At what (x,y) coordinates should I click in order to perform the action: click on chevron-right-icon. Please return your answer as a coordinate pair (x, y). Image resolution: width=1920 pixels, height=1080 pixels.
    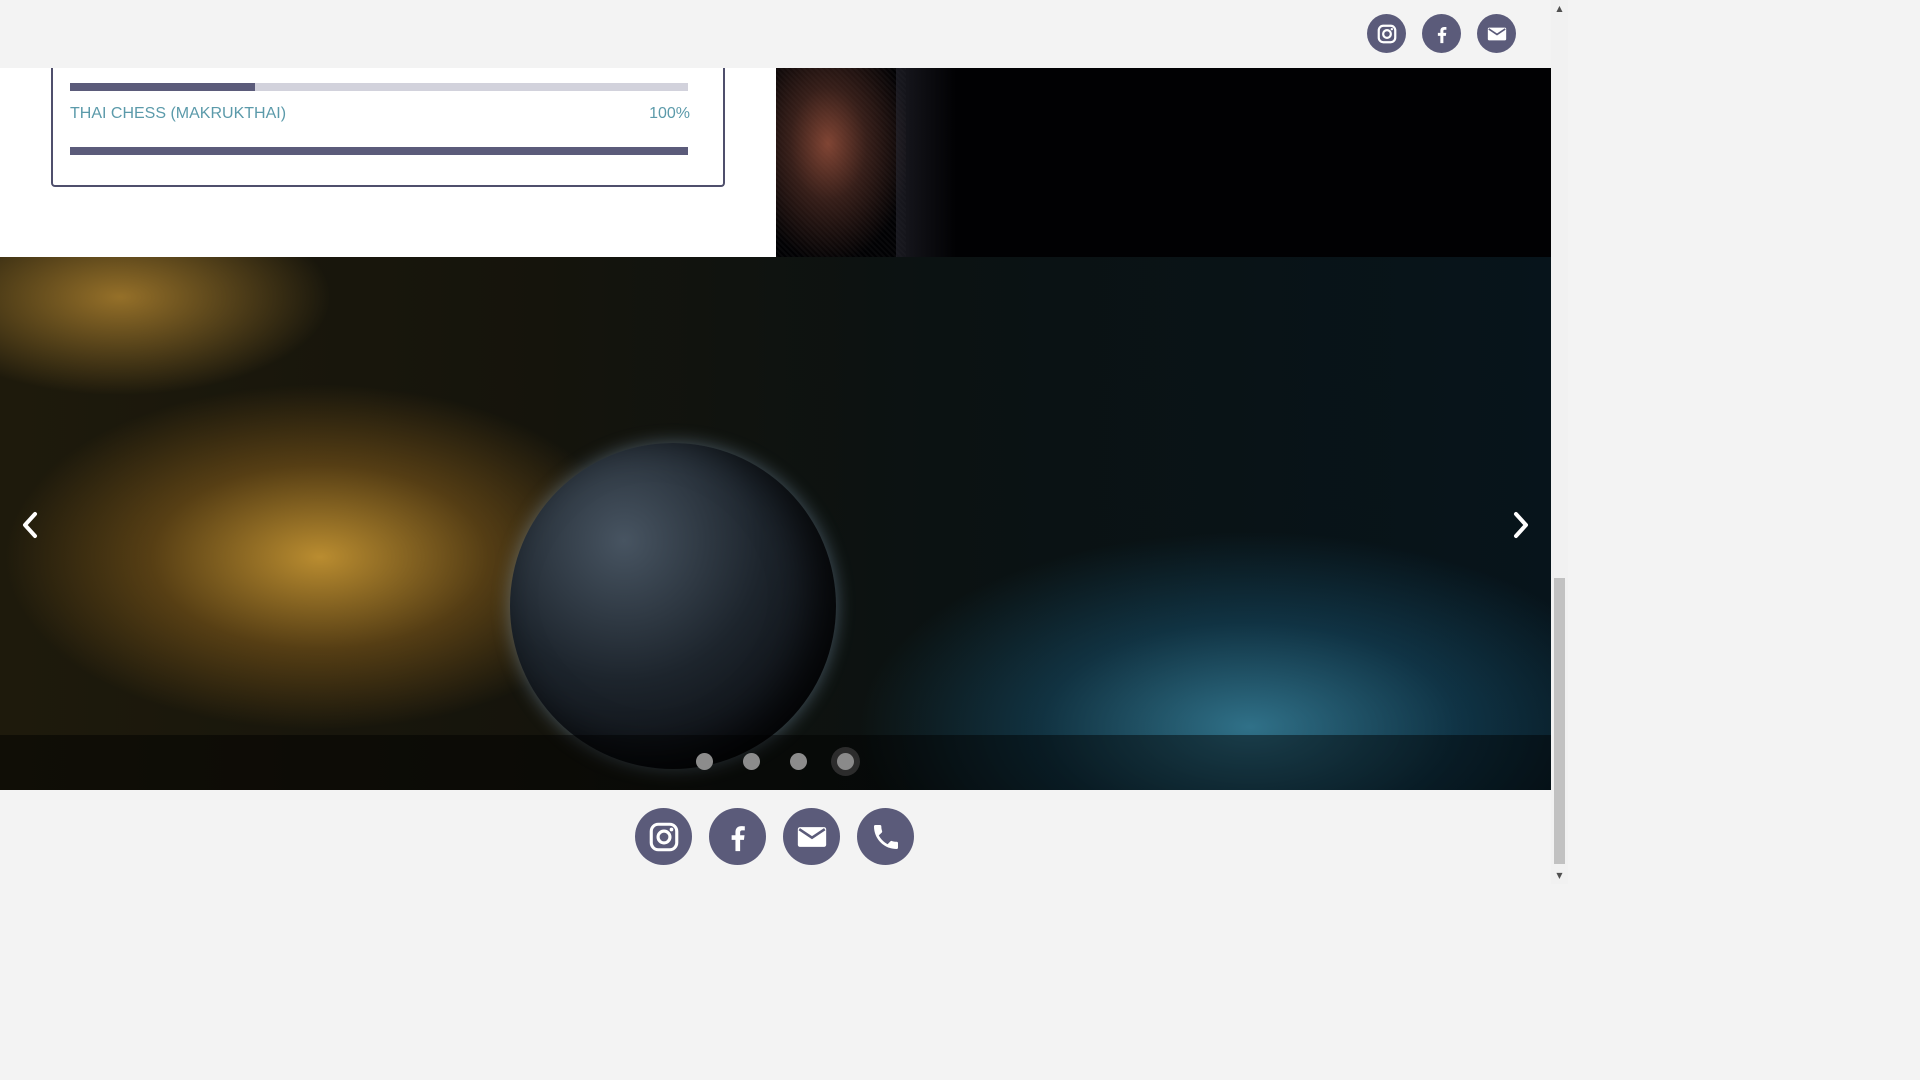
    Looking at the image, I should click on (1521, 525).